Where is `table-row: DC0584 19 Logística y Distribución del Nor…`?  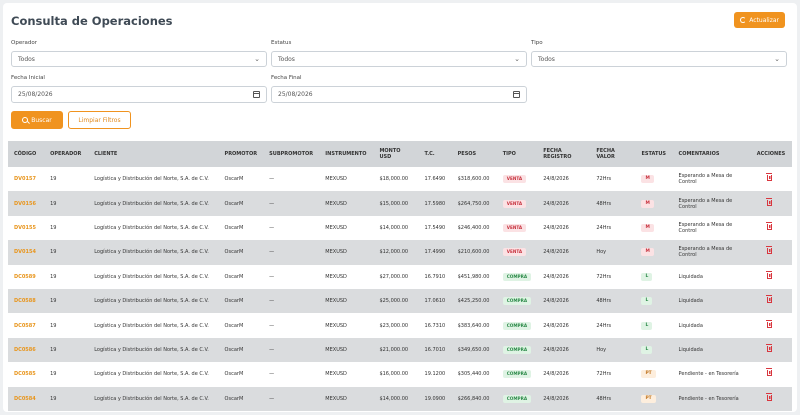 table-row: DC0584 19 Logística y Distribución del Nor… is located at coordinates (400, 398).